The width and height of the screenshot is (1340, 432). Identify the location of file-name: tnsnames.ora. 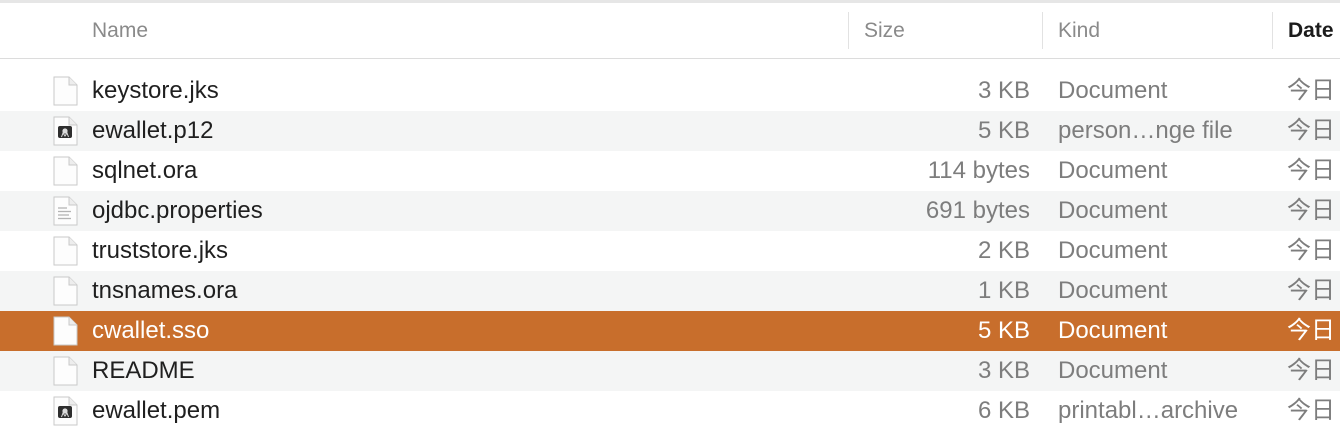
(165, 290).